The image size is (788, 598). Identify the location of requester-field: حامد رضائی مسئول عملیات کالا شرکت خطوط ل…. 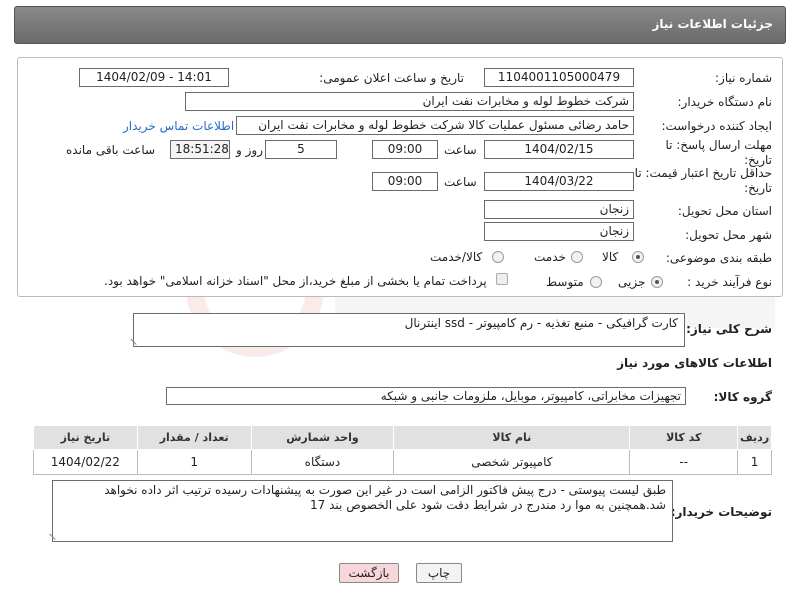
(435, 125).